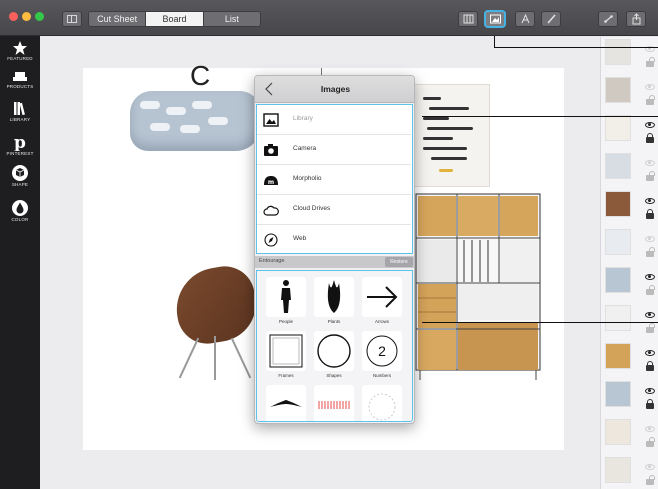  I want to click on source-label: Library, so click(303, 118).